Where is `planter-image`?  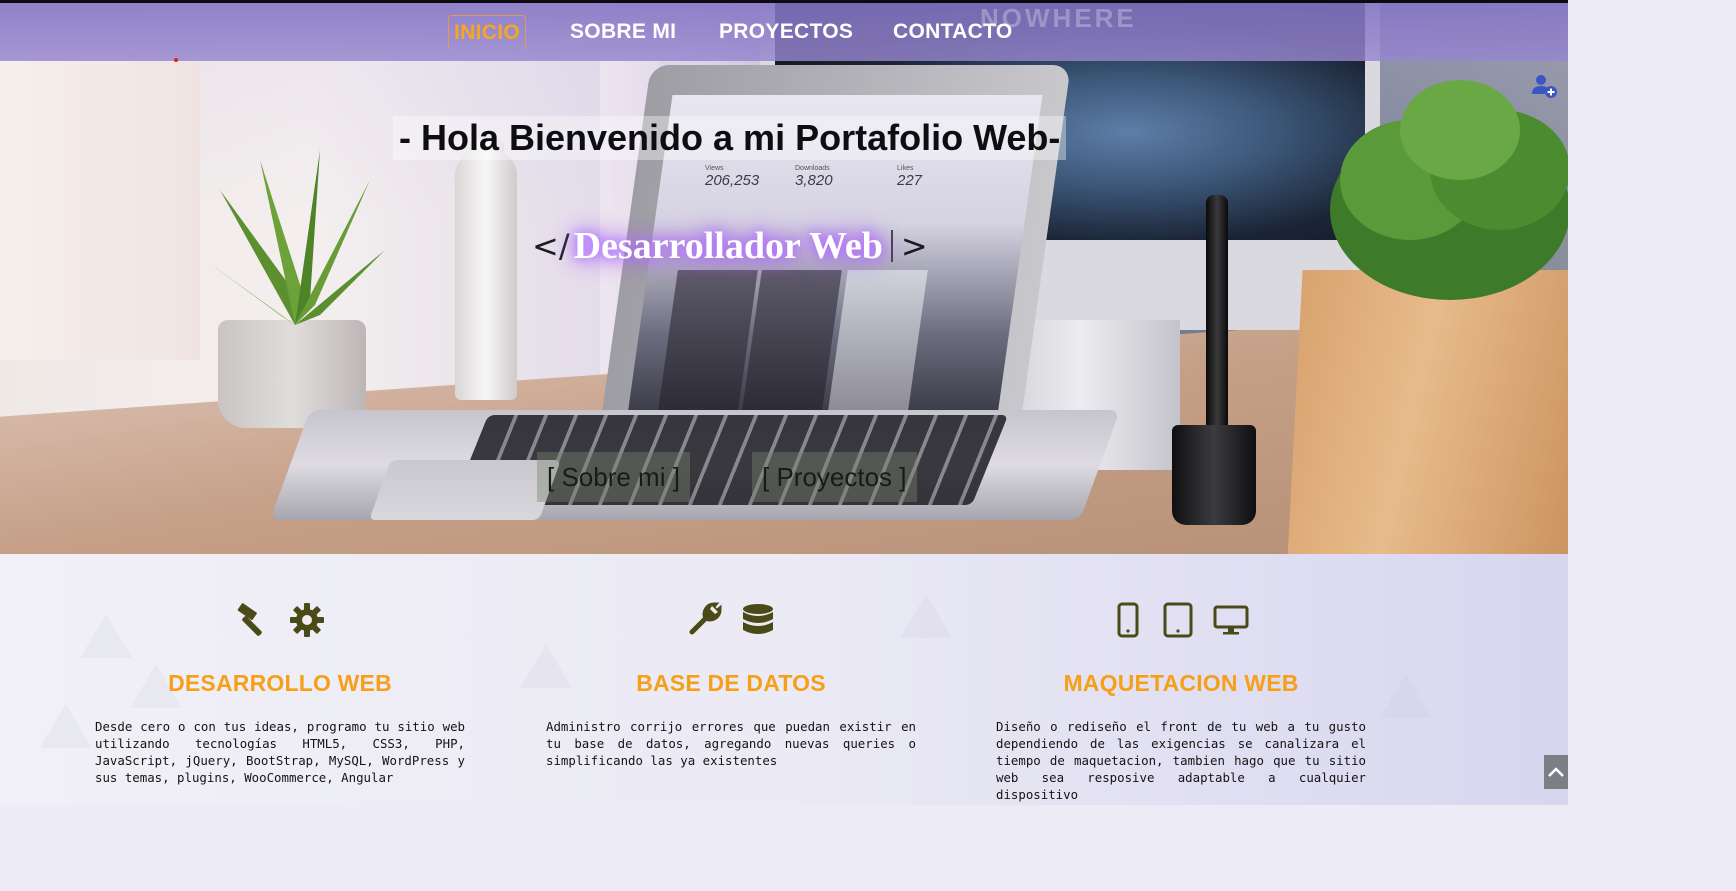 planter-image is located at coordinates (1427, 412).